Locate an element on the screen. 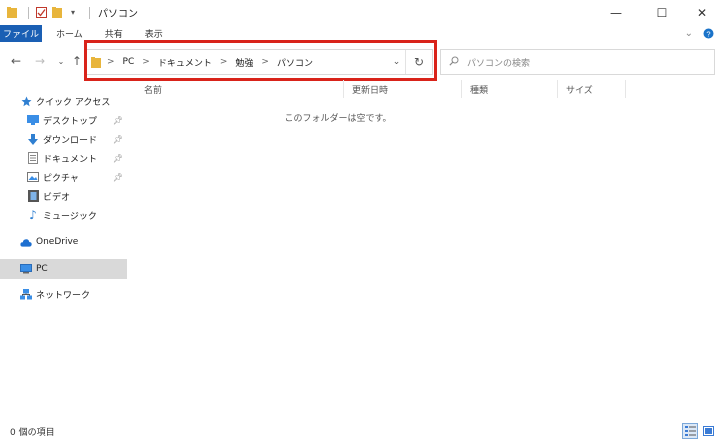 This screenshot has height=442, width=720. sidebar-item-documents: ドキュメント 📌︎ is located at coordinates (63, 158).